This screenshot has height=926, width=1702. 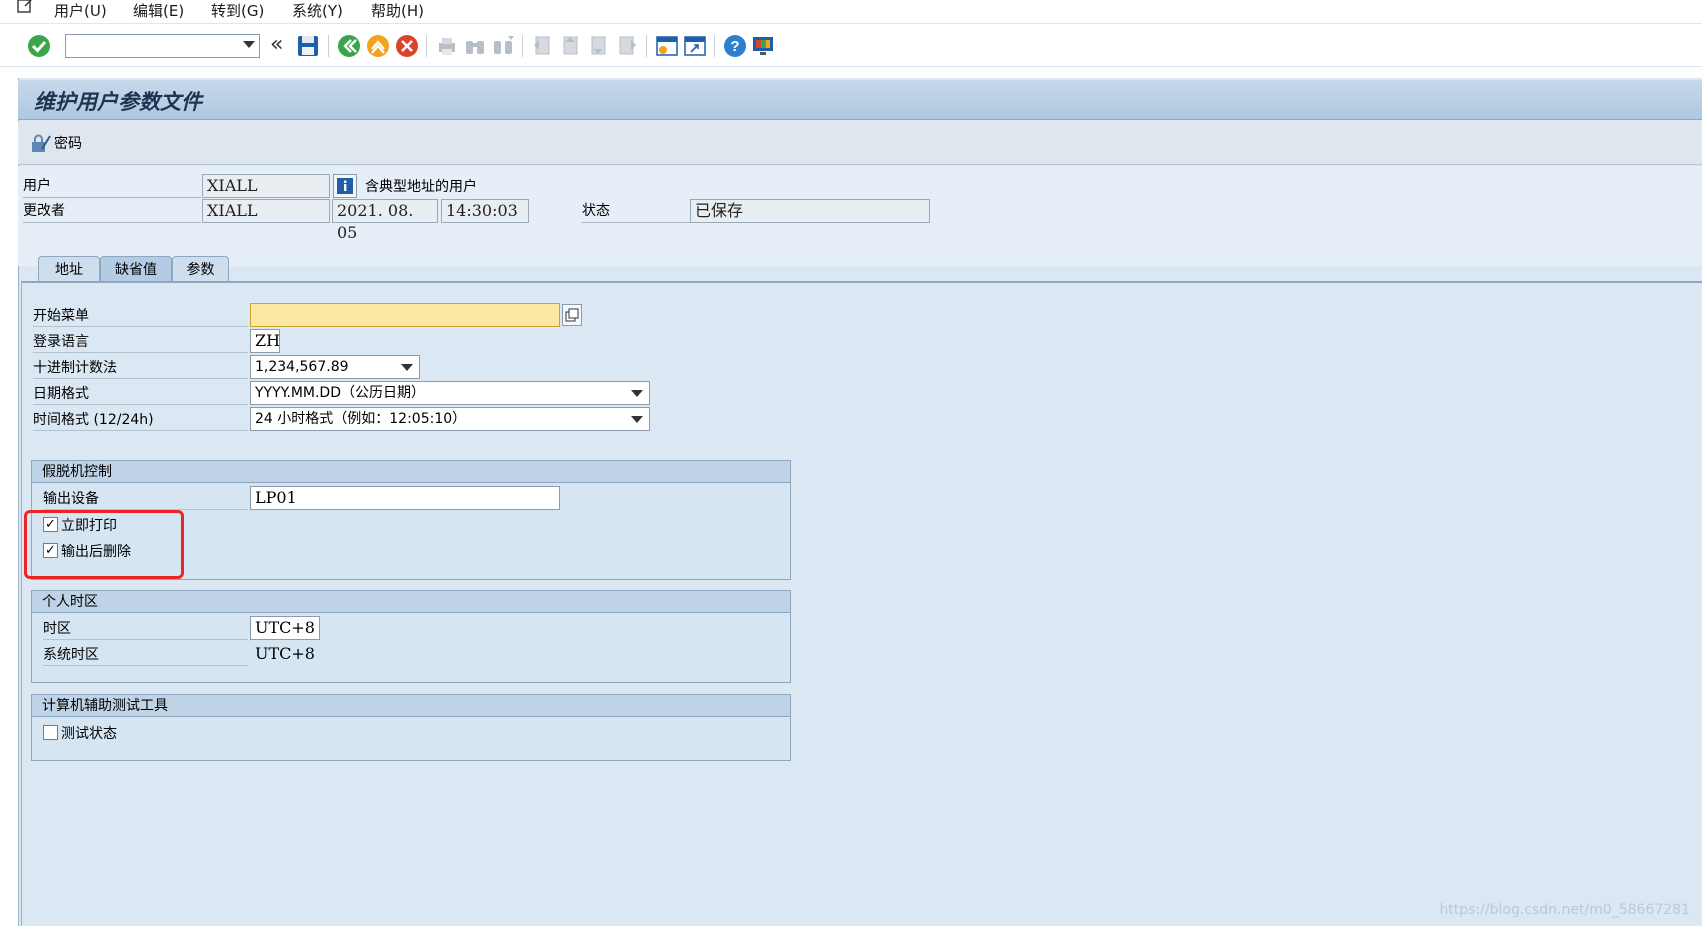 What do you see at coordinates (140, 341) in the screenshot?
I see `logon-language-label: 登录语言` at bounding box center [140, 341].